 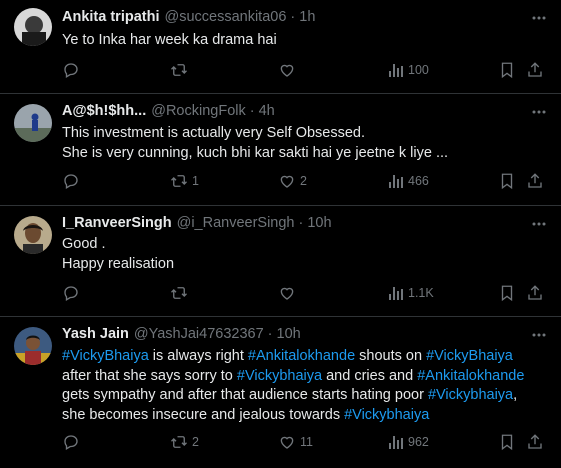 What do you see at coordinates (391, 356) in the screenshot?
I see `text-segment: shouts on` at bounding box center [391, 356].